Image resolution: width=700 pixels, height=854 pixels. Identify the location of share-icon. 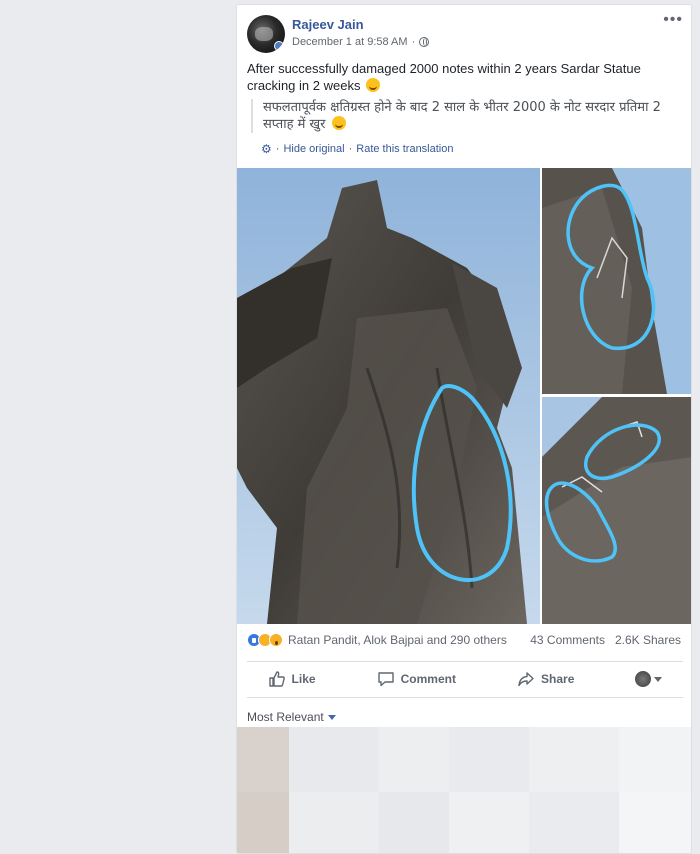
(526, 679).